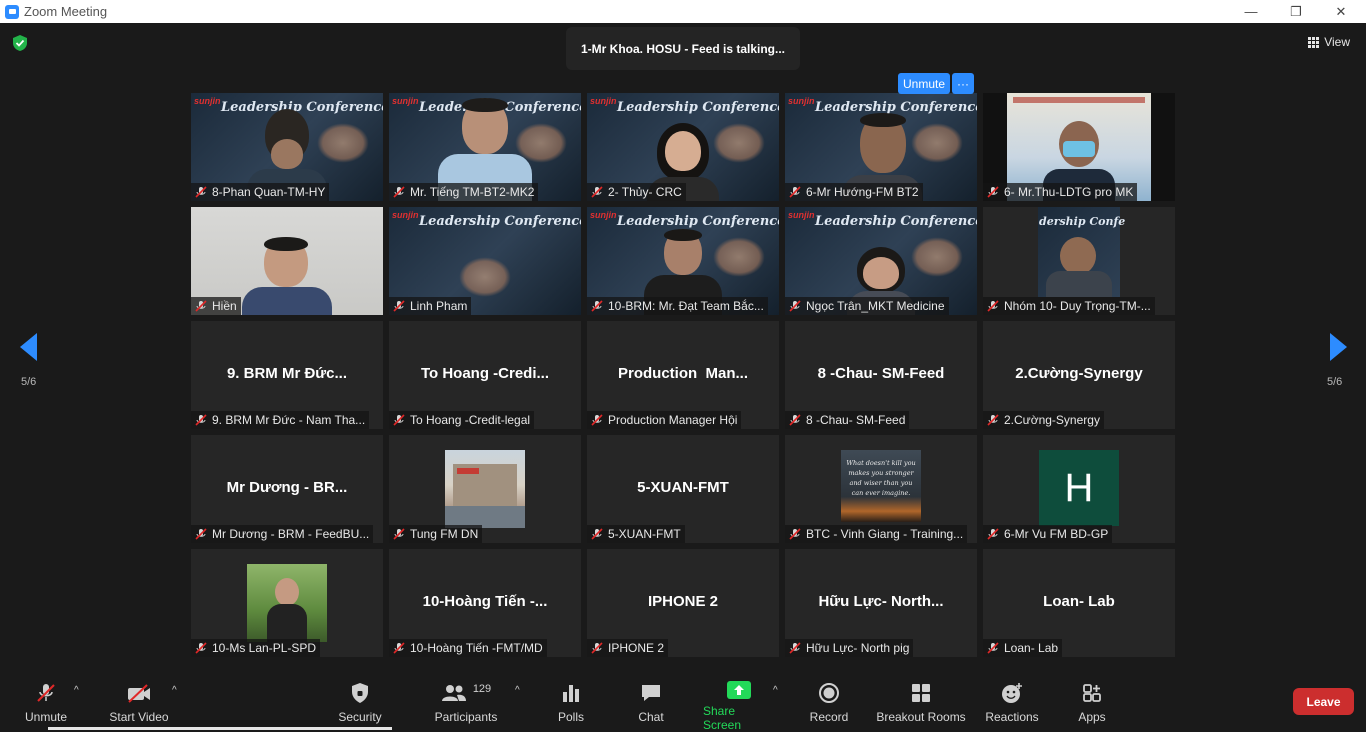 Image resolution: width=1366 pixels, height=732 pixels. I want to click on video-options-caret-icon: ^, so click(174, 690).